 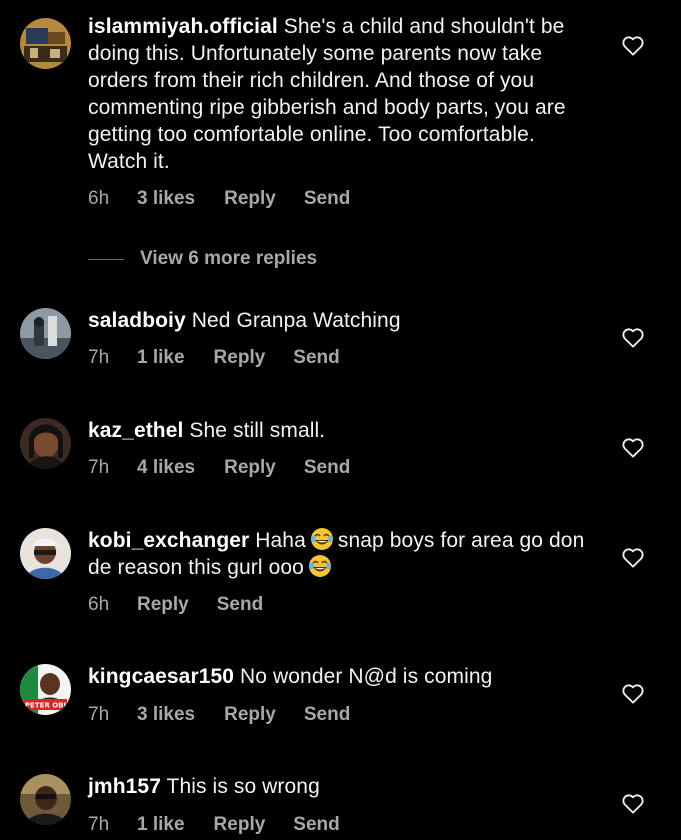 What do you see at coordinates (343, 430) in the screenshot?
I see `comment-text: kaz_ethel She still small.` at bounding box center [343, 430].